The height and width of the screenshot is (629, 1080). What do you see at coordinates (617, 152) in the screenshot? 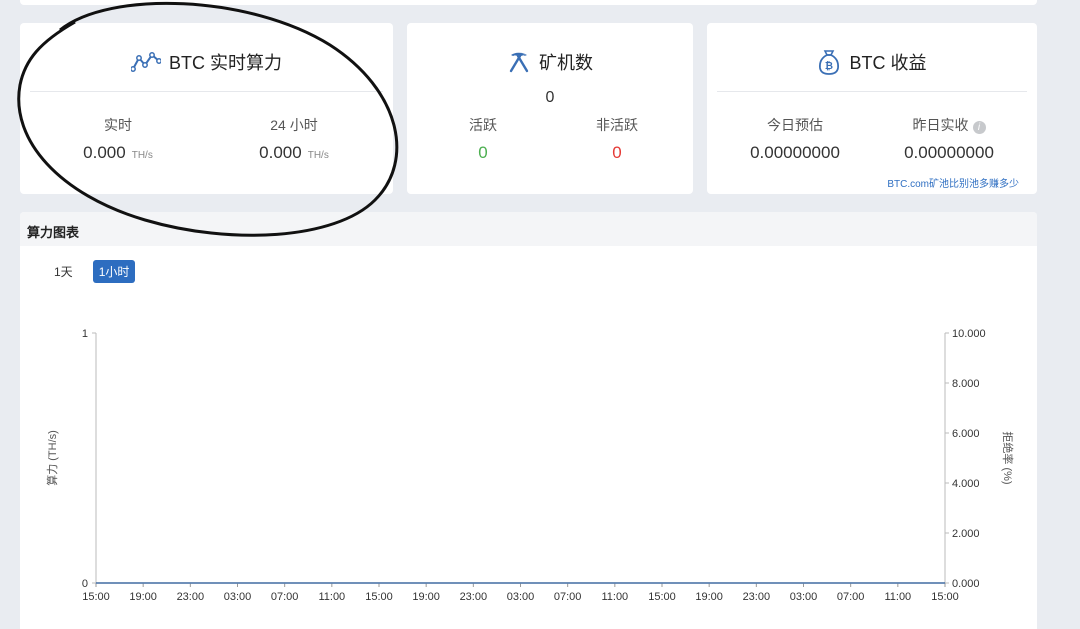
I see `inactive-count: 0` at bounding box center [617, 152].